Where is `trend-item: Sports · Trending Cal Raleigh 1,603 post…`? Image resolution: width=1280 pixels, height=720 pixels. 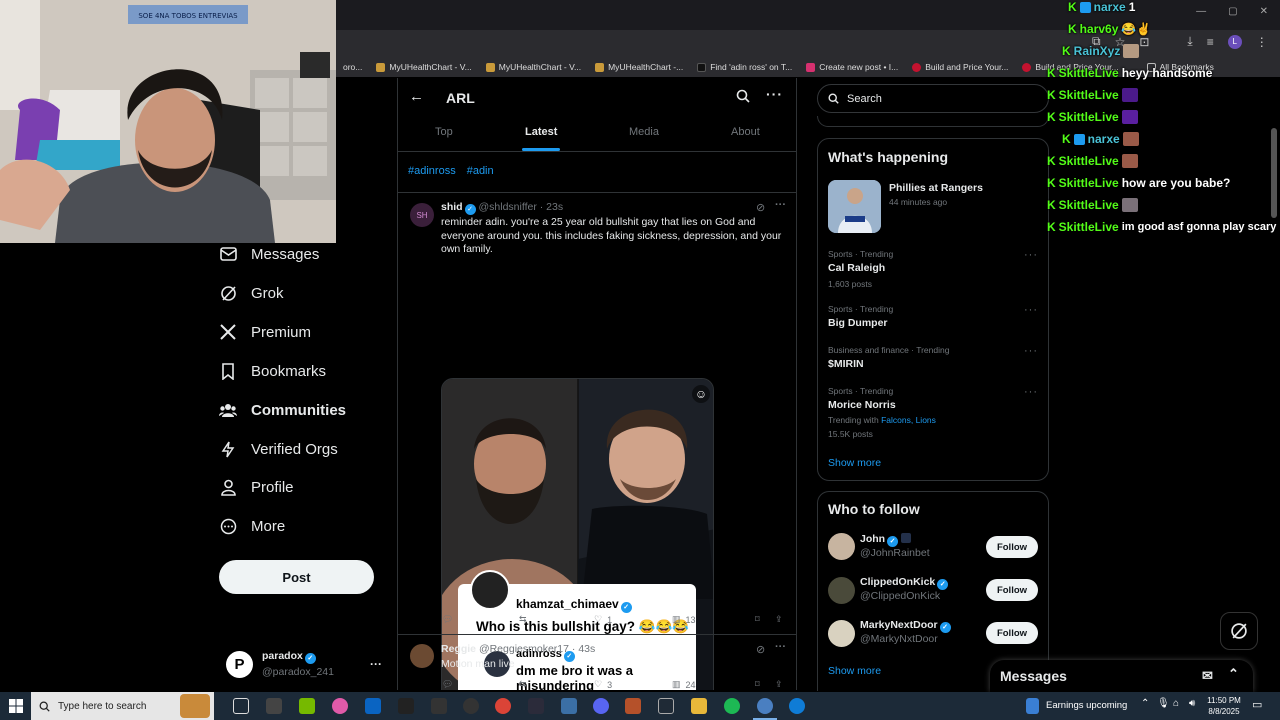 trend-item: Sports · Trending Cal Raleigh 1,603 post… is located at coordinates (933, 269).